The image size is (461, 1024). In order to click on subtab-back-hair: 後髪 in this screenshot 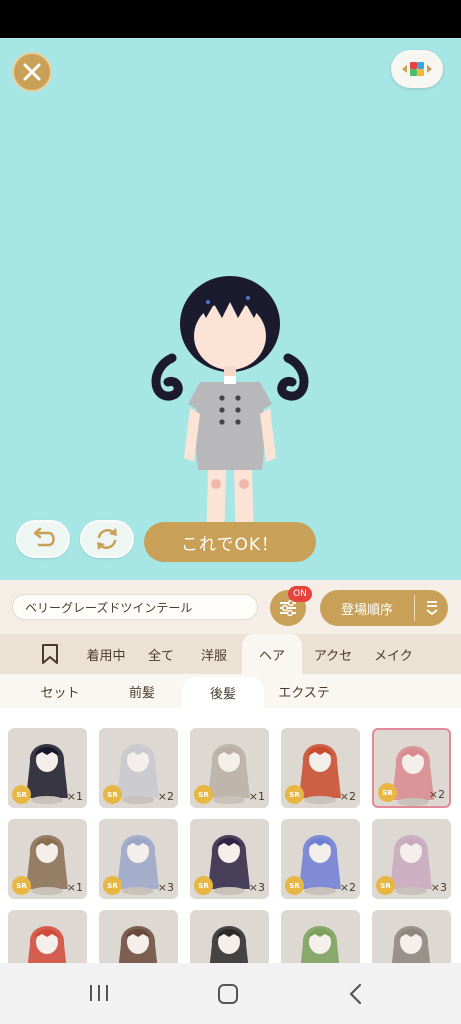, I will do `click(223, 692)`.